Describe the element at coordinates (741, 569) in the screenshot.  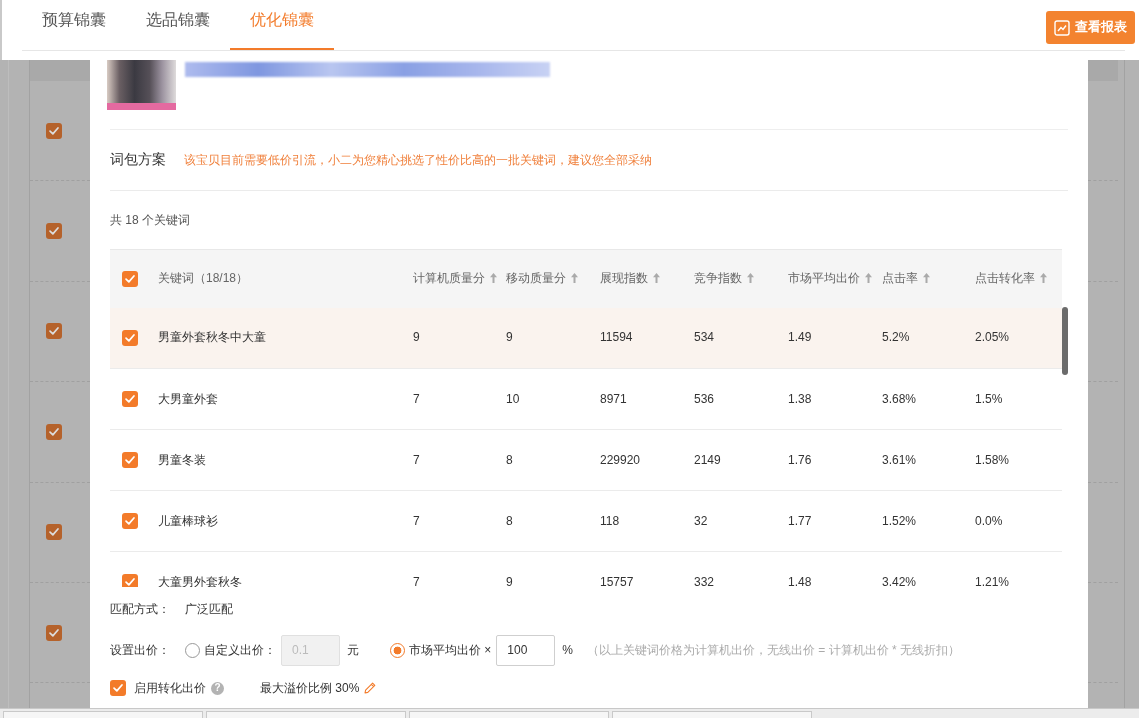
I see `table-cell: 332` at that location.